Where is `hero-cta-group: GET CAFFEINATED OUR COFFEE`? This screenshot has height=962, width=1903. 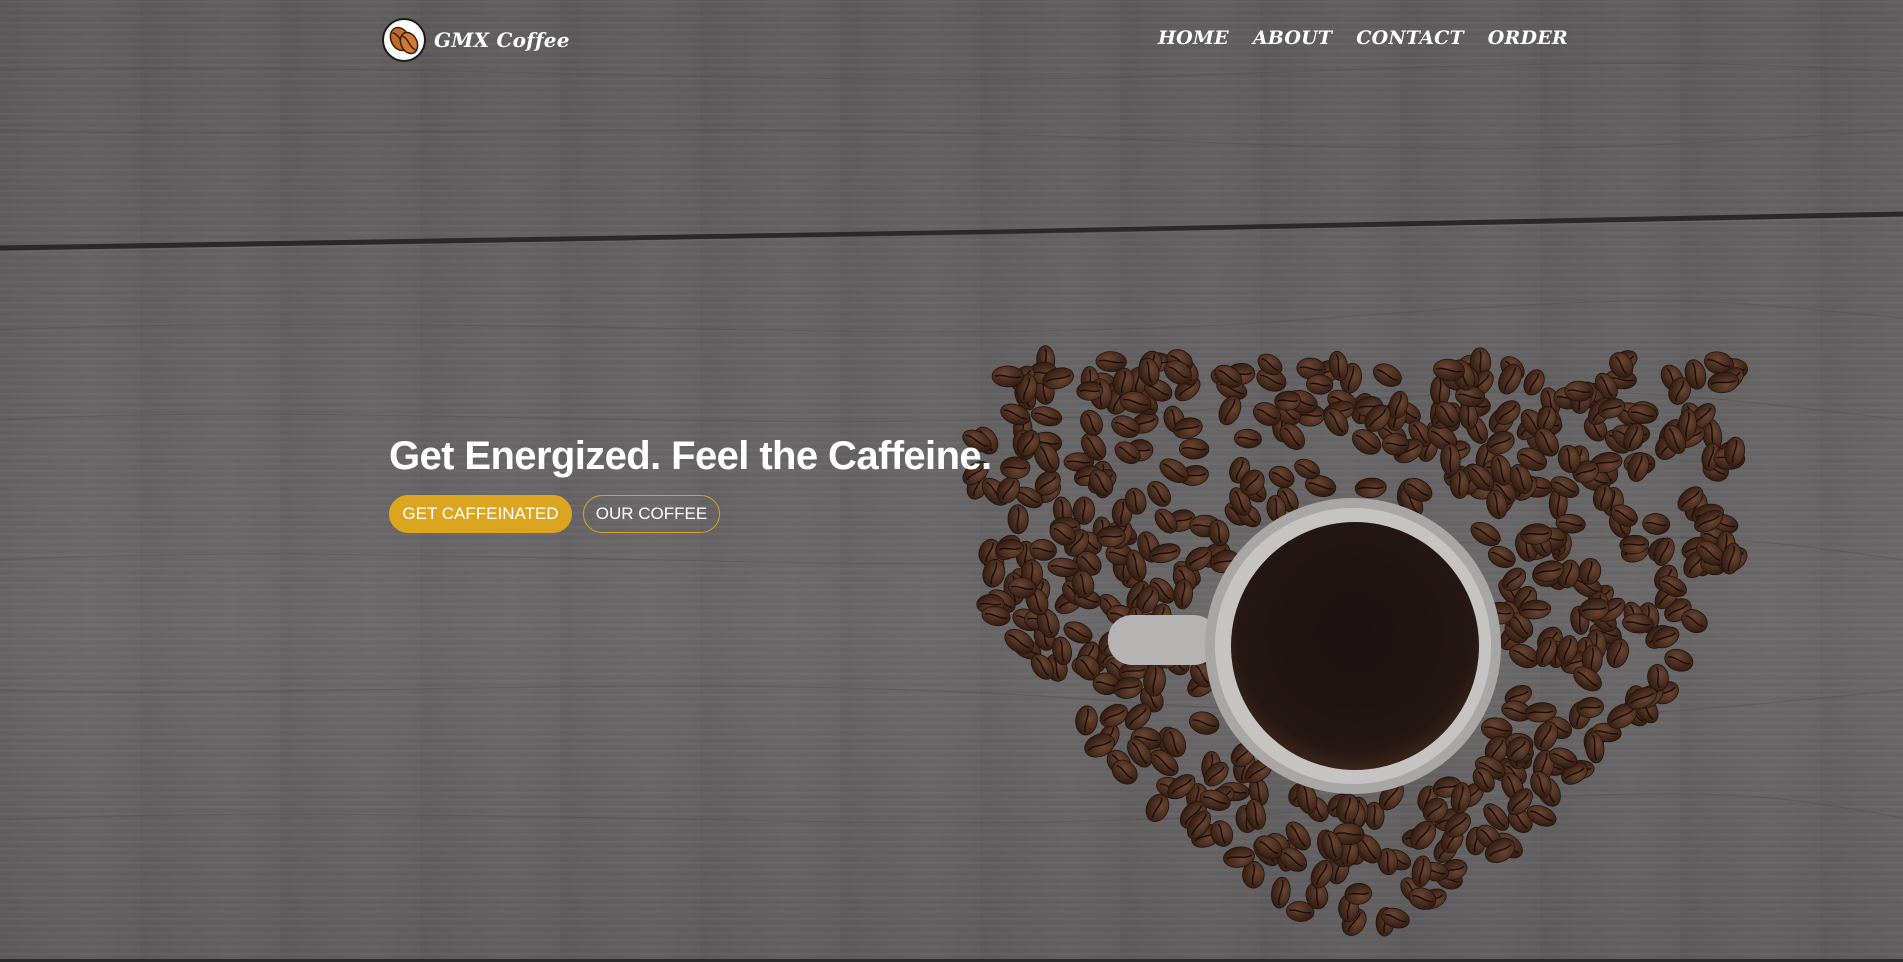
hero-cta-group: GET CAFFEINATED OUR COFFEE is located at coordinates (554, 514).